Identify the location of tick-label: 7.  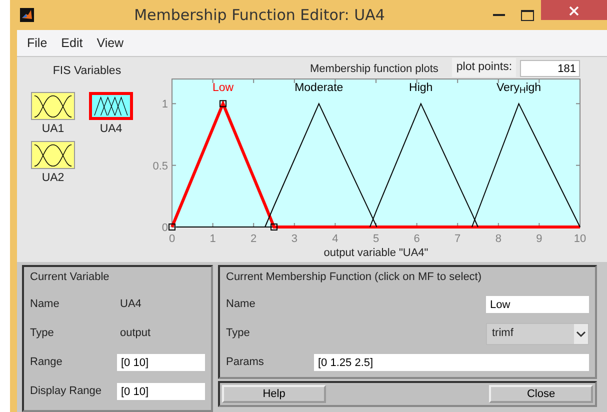
(457, 239).